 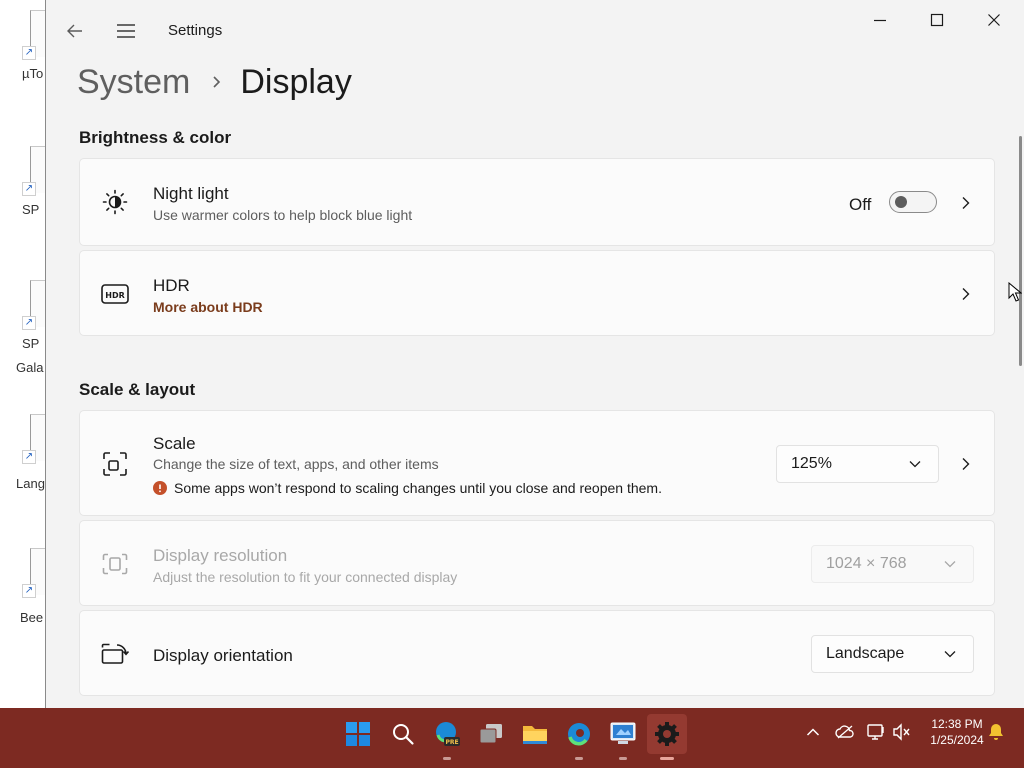 I want to click on more-about-hdr-link: More about HDR, so click(x=208, y=307).